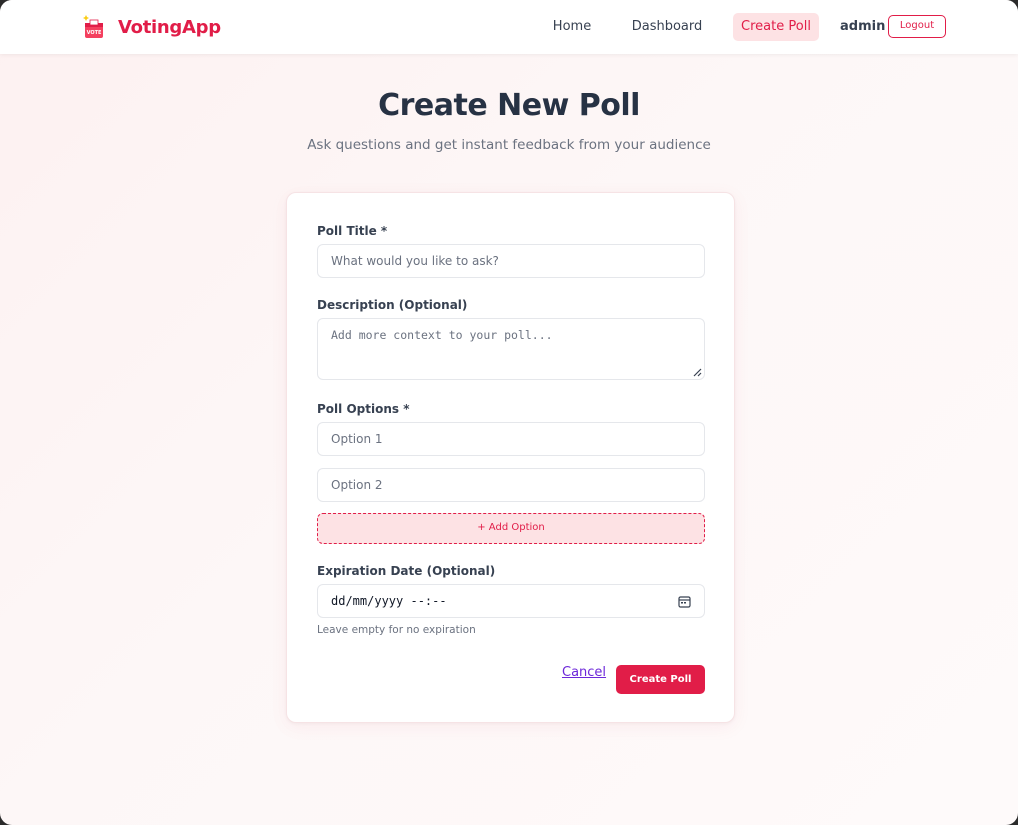 The height and width of the screenshot is (825, 1018). What do you see at coordinates (667, 27) in the screenshot?
I see `nav-dashboard: Dashboard` at bounding box center [667, 27].